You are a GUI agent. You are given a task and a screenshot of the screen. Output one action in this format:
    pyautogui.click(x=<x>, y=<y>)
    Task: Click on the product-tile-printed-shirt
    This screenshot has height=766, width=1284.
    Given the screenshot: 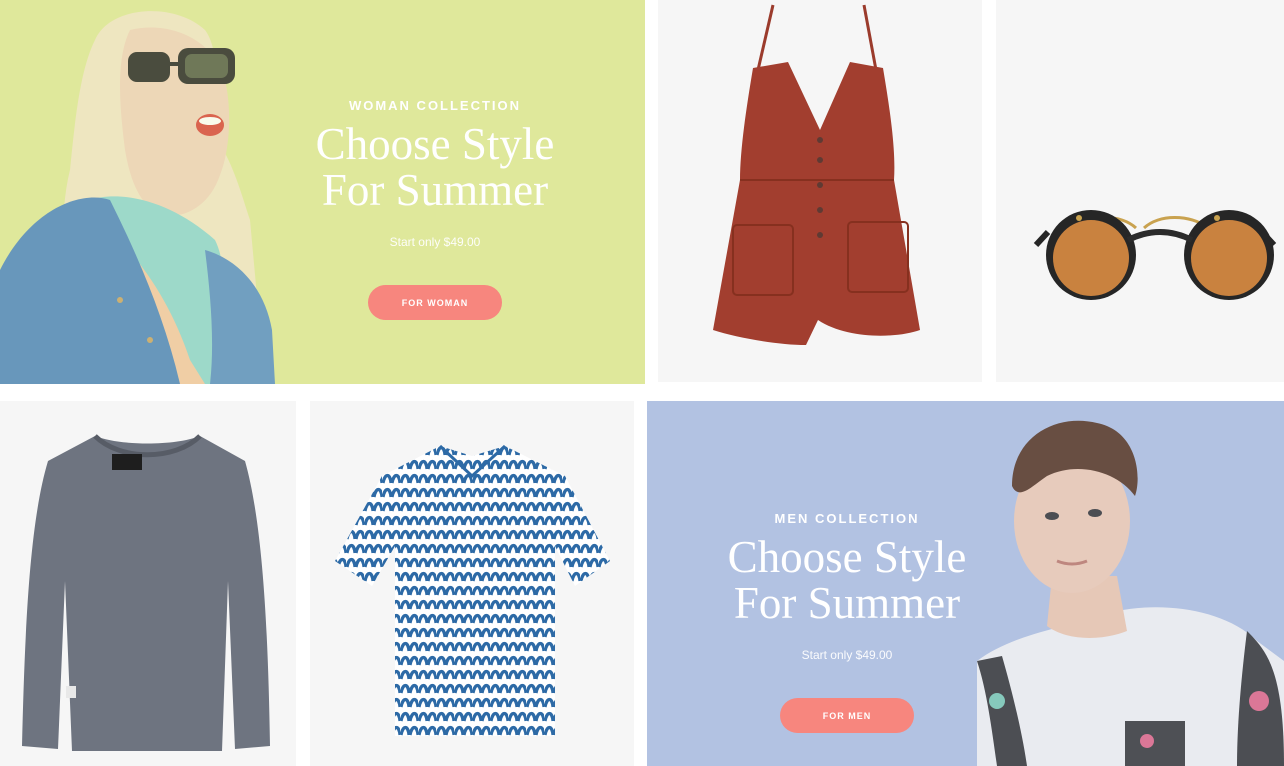 What is the action you would take?
    pyautogui.click(x=472, y=583)
    